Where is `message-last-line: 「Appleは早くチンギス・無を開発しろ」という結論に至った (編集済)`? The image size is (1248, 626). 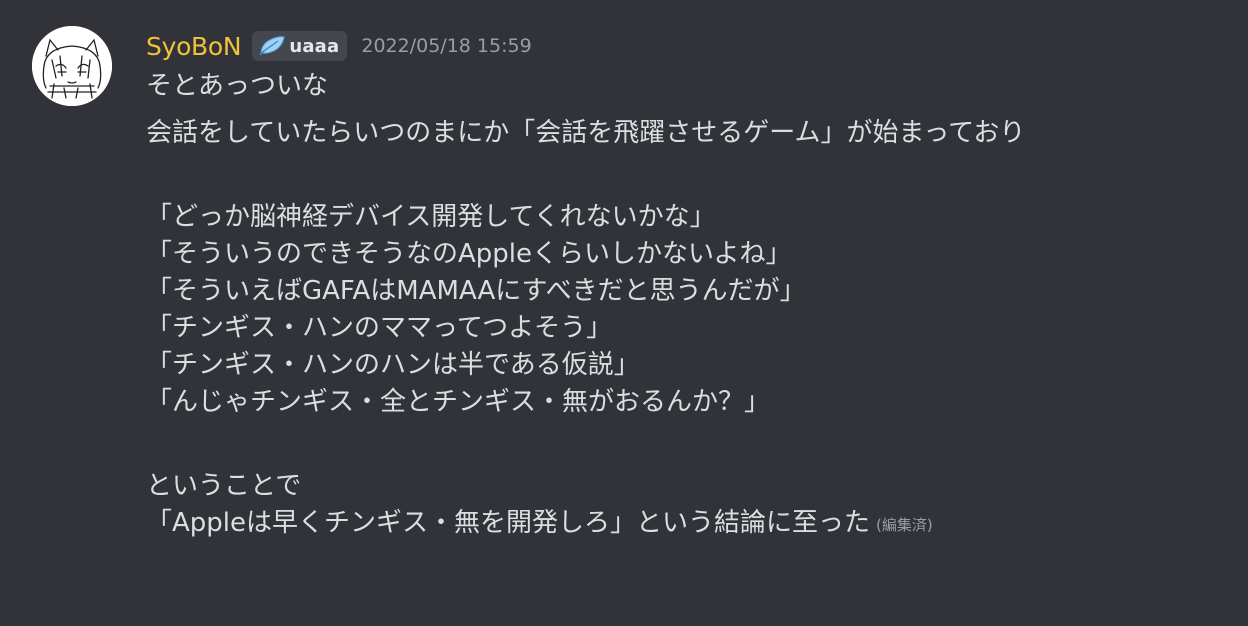
message-last-line: 「Appleは早くチンギス・無を開発しろ」という結論に至った (編集済) is located at coordinates (691, 523).